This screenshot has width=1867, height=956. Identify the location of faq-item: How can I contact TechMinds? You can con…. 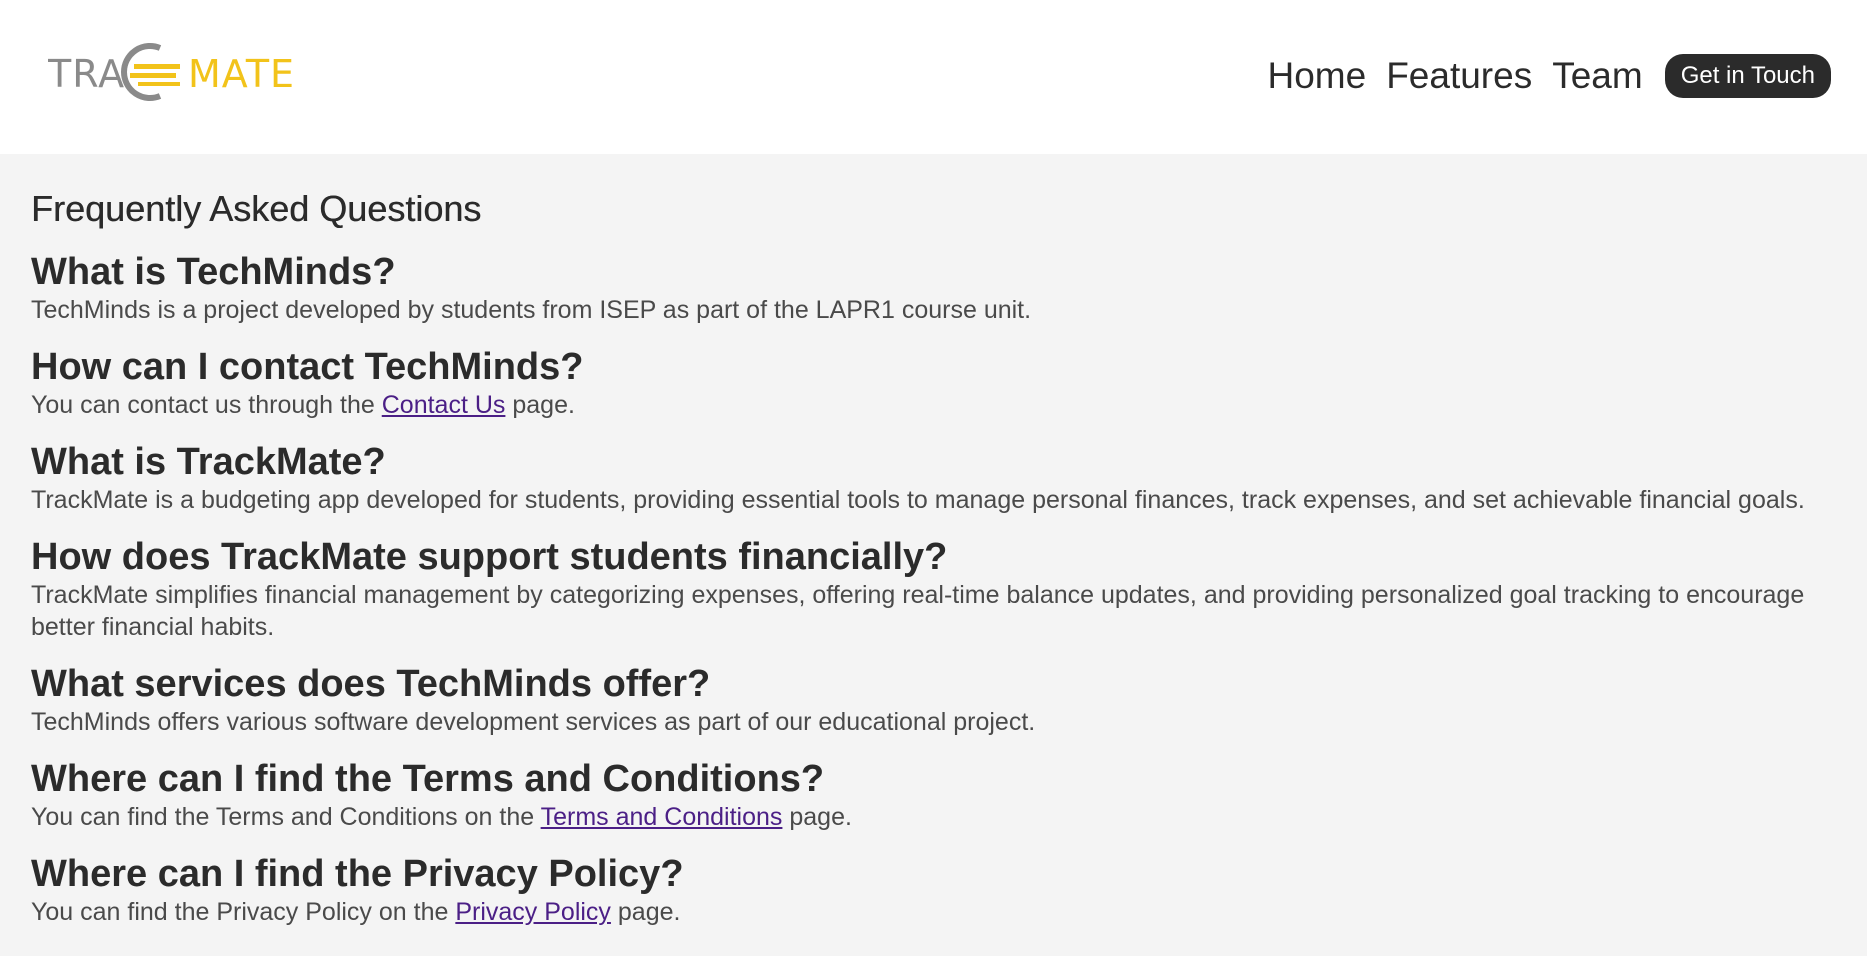
(936, 383).